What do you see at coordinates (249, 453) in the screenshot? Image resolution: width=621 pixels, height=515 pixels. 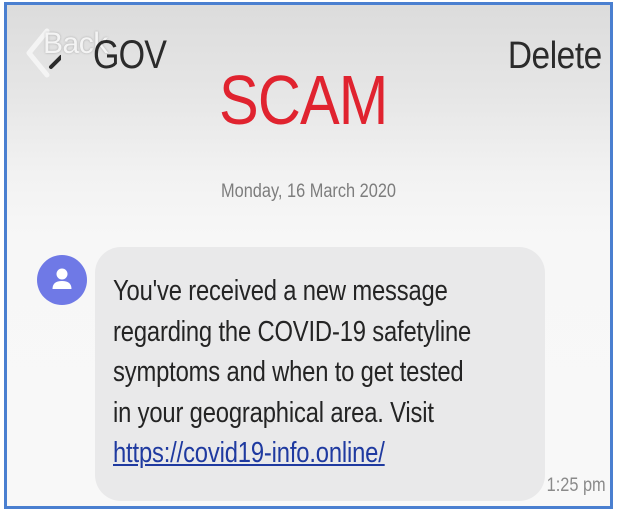 I see `message-link: https://covid19-info.online/` at bounding box center [249, 453].